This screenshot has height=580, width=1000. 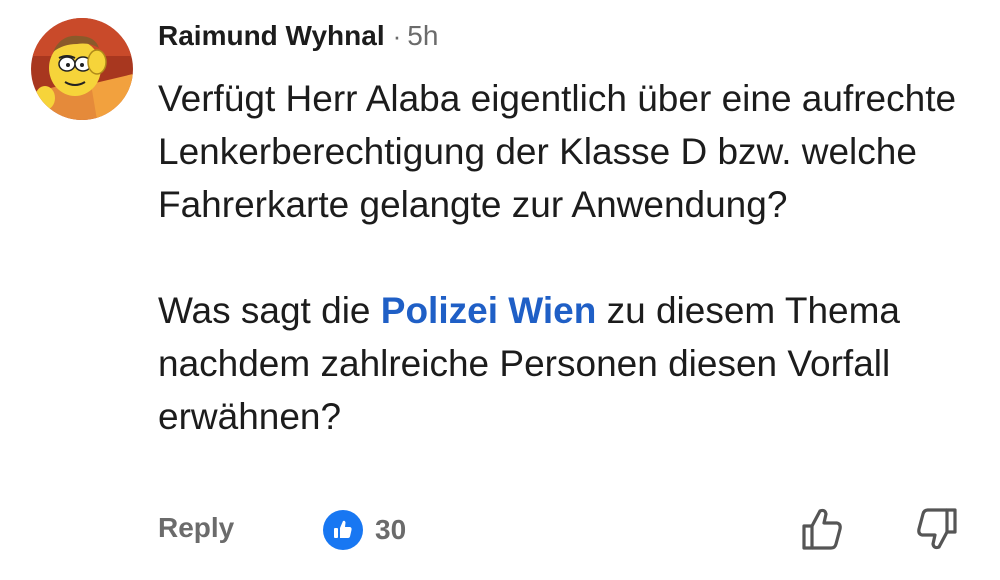 What do you see at coordinates (500, 530) in the screenshot?
I see `comment-actions: Reply 30` at bounding box center [500, 530].